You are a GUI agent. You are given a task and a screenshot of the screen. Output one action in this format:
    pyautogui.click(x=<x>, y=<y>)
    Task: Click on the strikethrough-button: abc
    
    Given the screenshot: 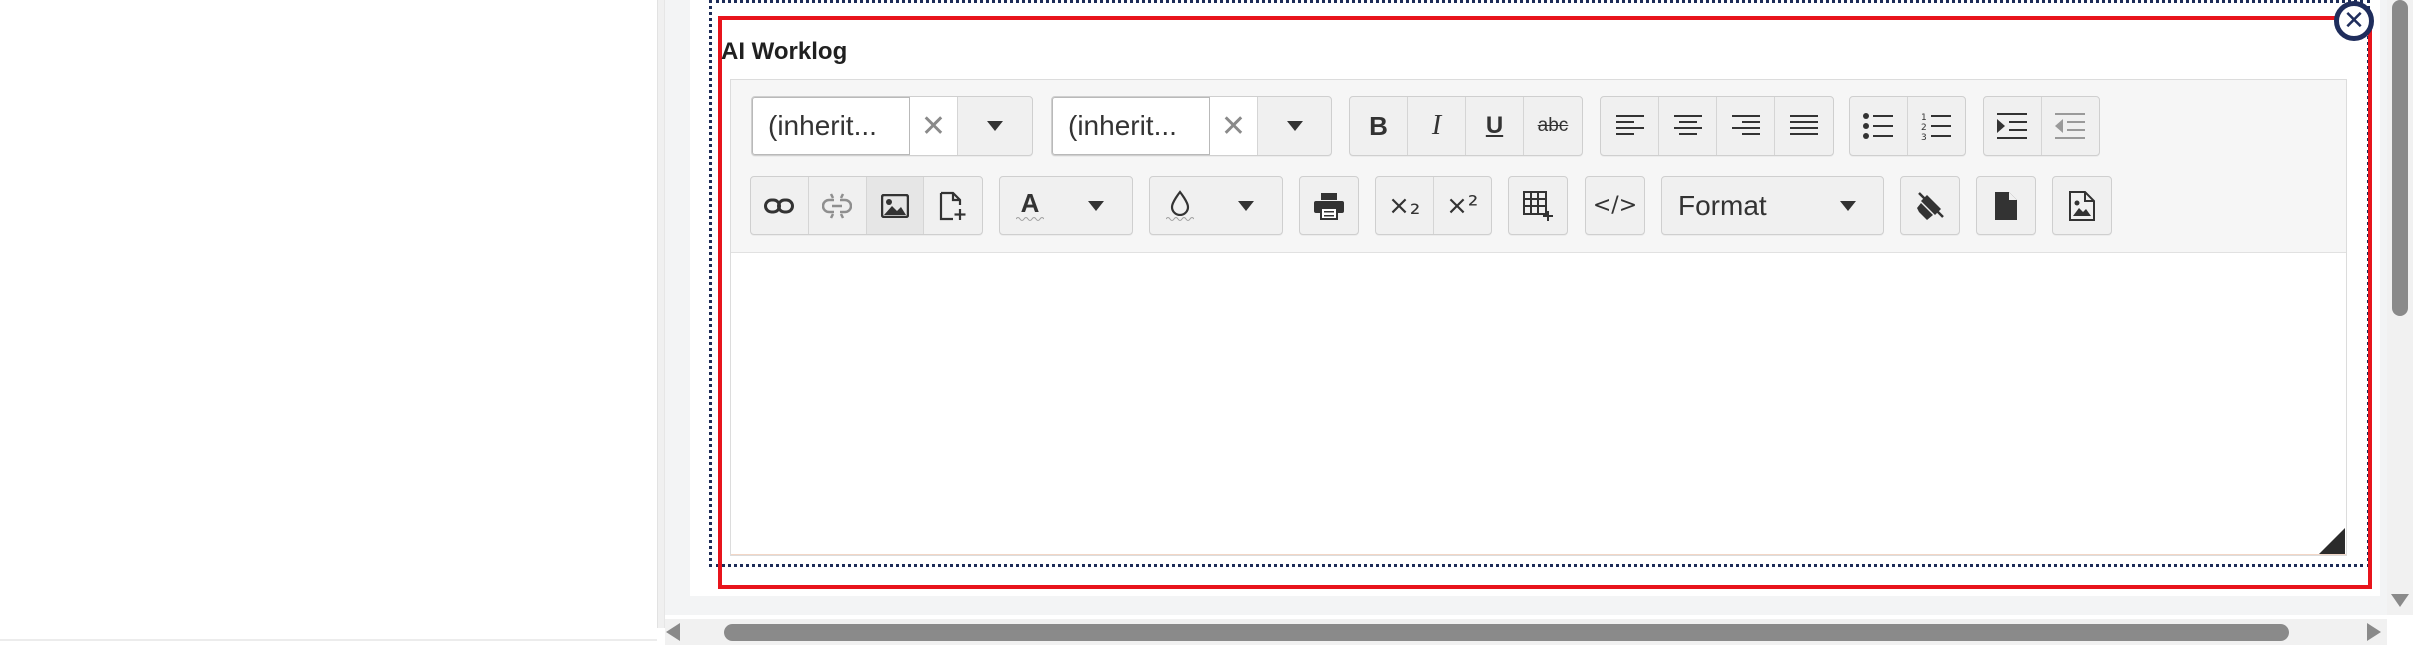 What is the action you would take?
    pyautogui.click(x=1553, y=126)
    